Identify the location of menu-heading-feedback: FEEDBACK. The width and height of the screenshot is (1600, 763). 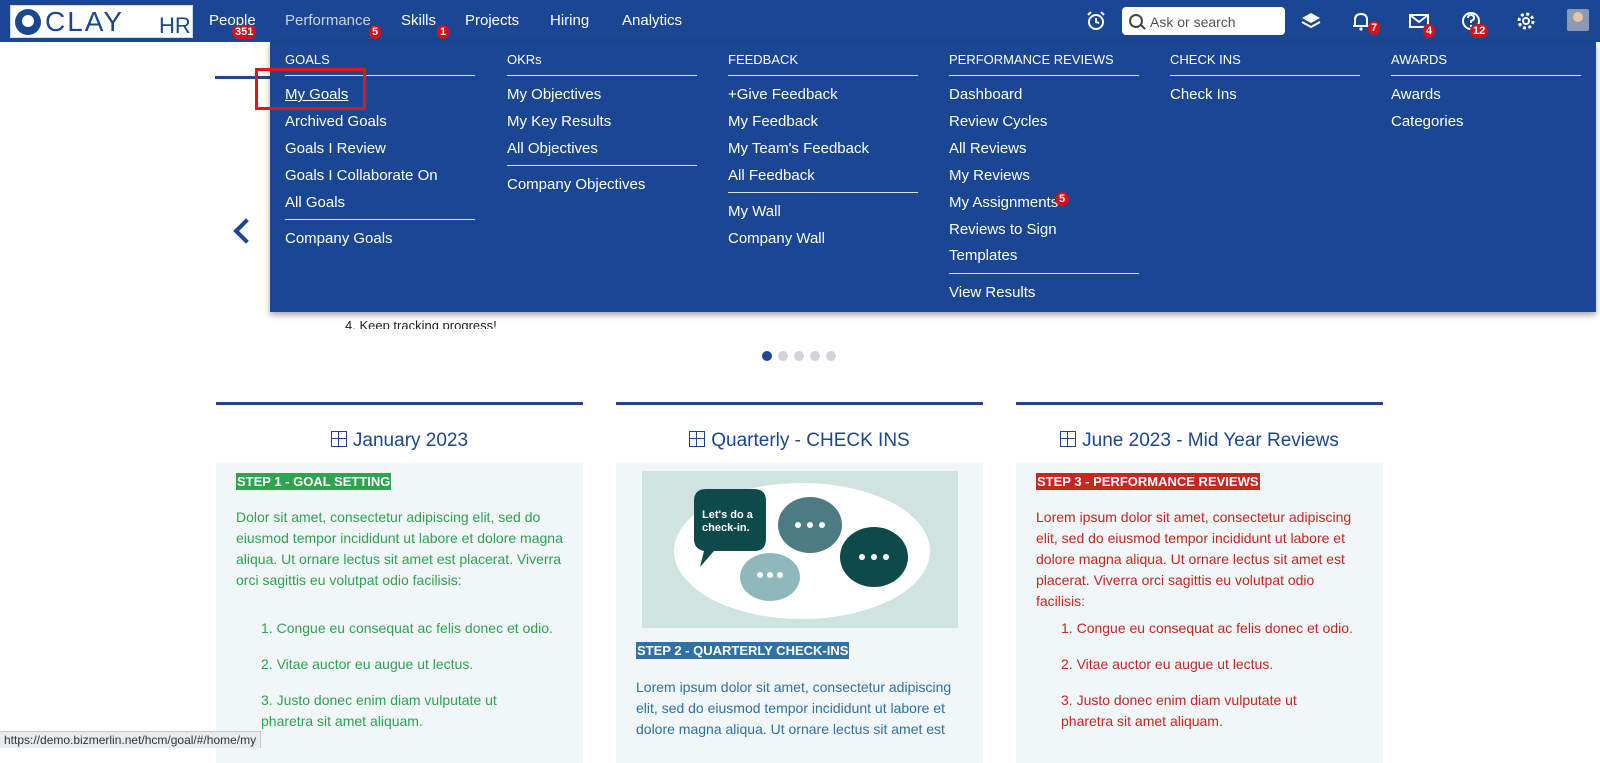
(763, 59).